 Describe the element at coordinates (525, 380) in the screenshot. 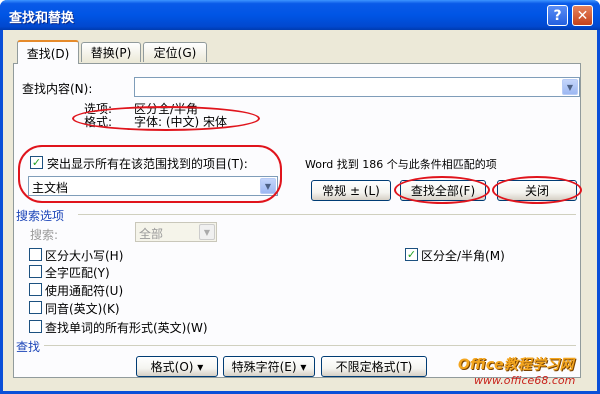

I see `watermark-url: www.office68.com` at that location.